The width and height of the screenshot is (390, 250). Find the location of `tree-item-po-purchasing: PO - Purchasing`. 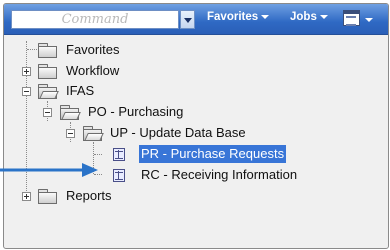

tree-item-po-purchasing: PO - Purchasing is located at coordinates (114, 112).